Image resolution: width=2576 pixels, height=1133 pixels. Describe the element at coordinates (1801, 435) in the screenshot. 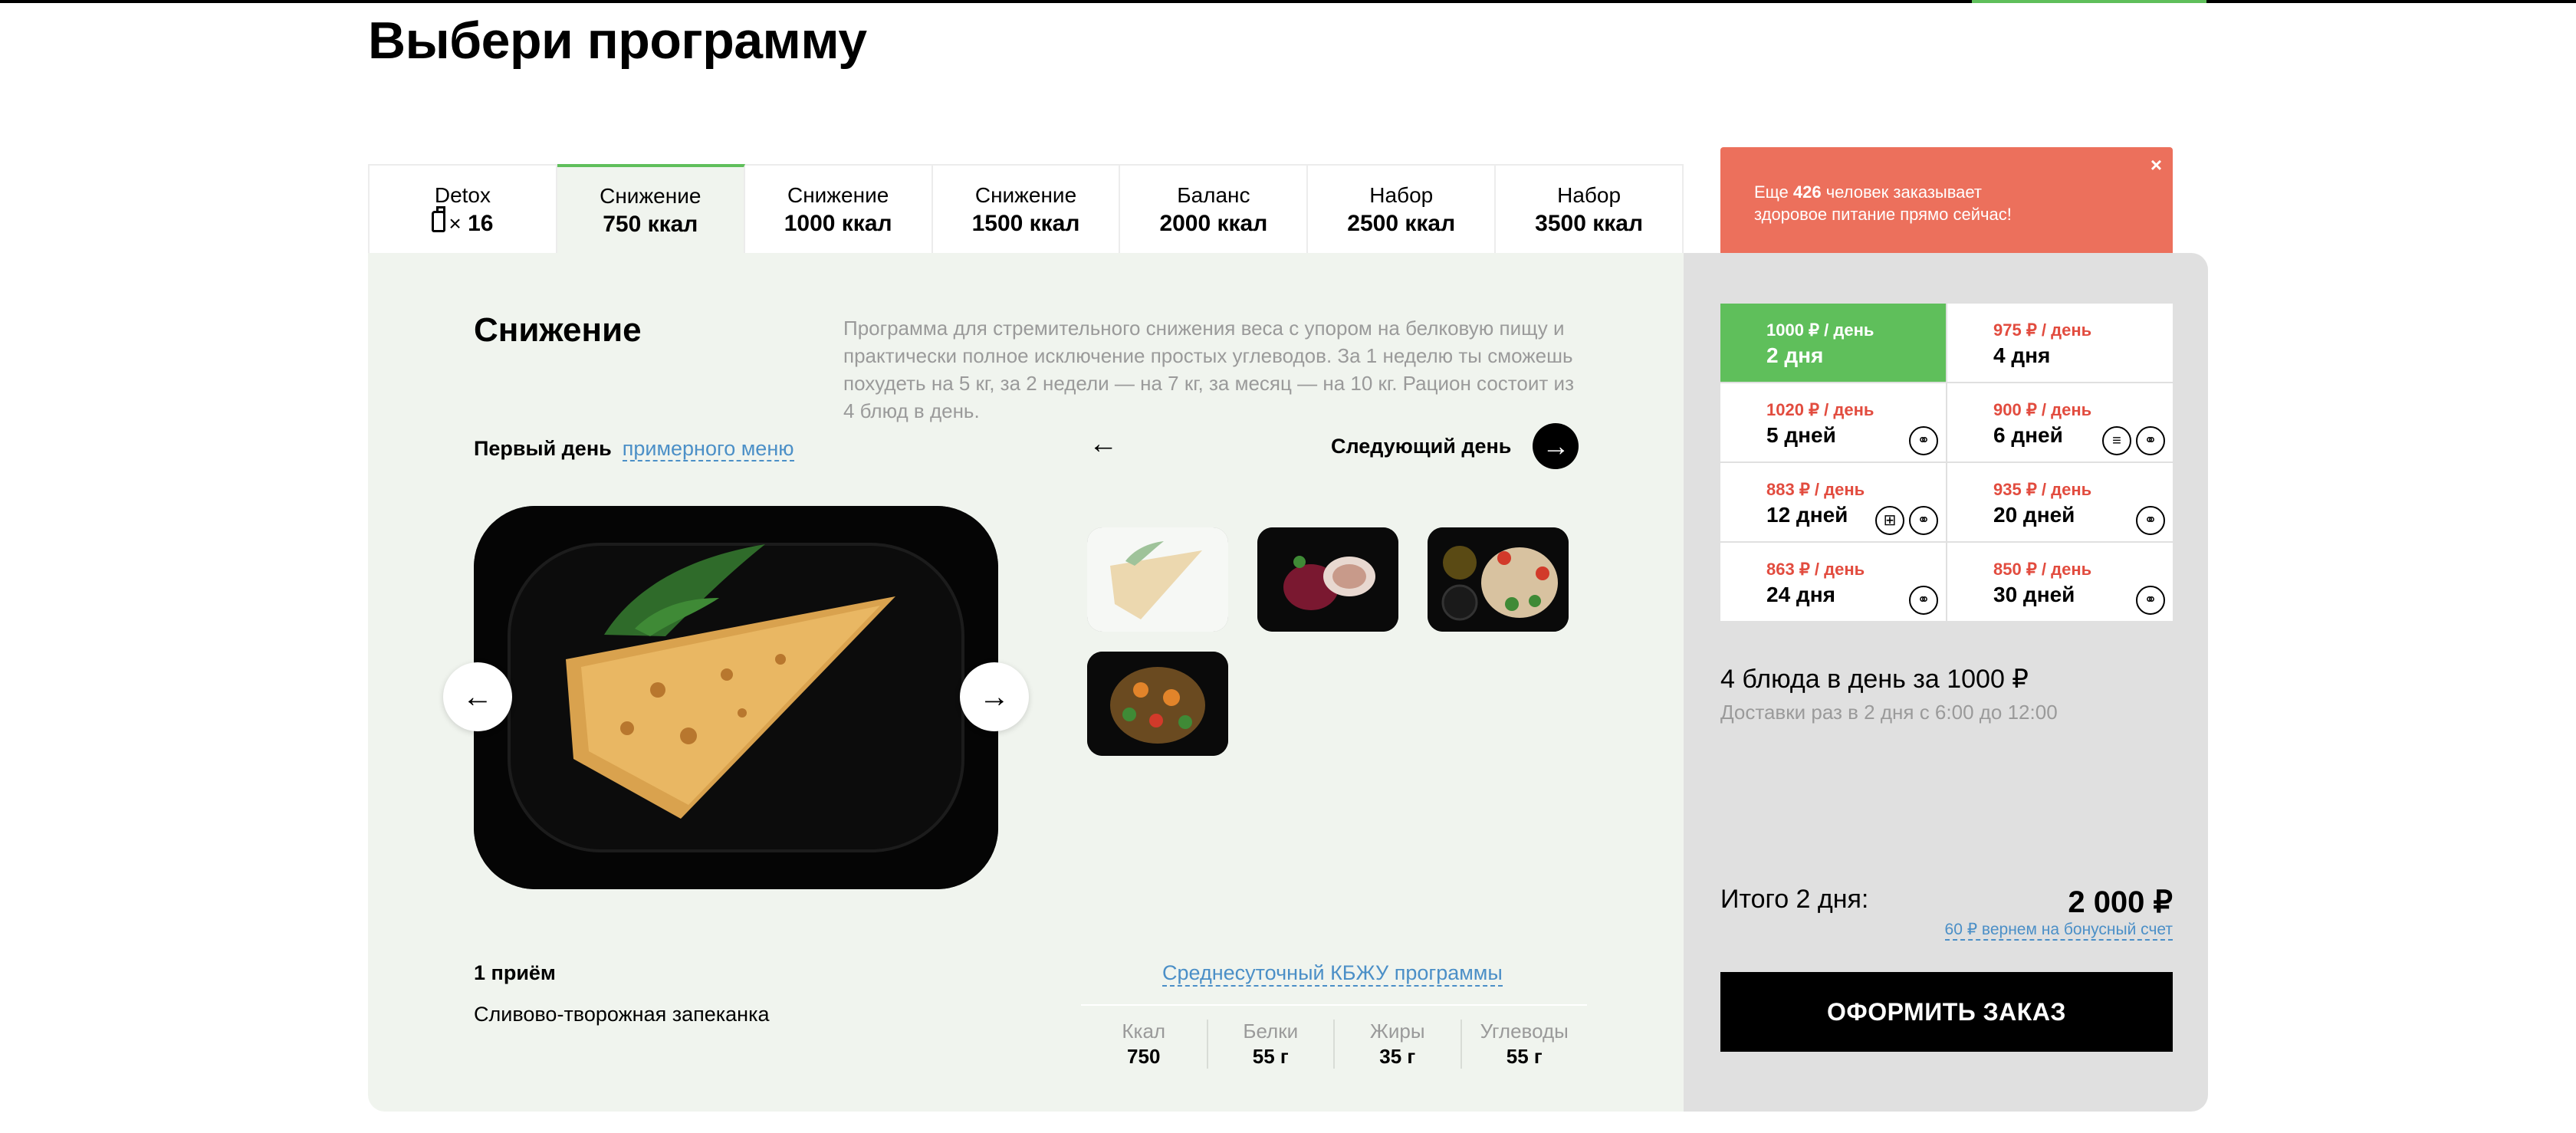

I see `plan-days: 5 дней` at that location.